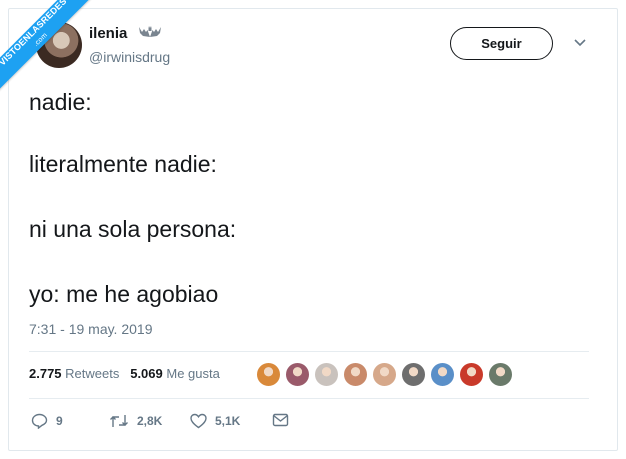  What do you see at coordinates (280, 420) in the screenshot?
I see `envelope-icon` at bounding box center [280, 420].